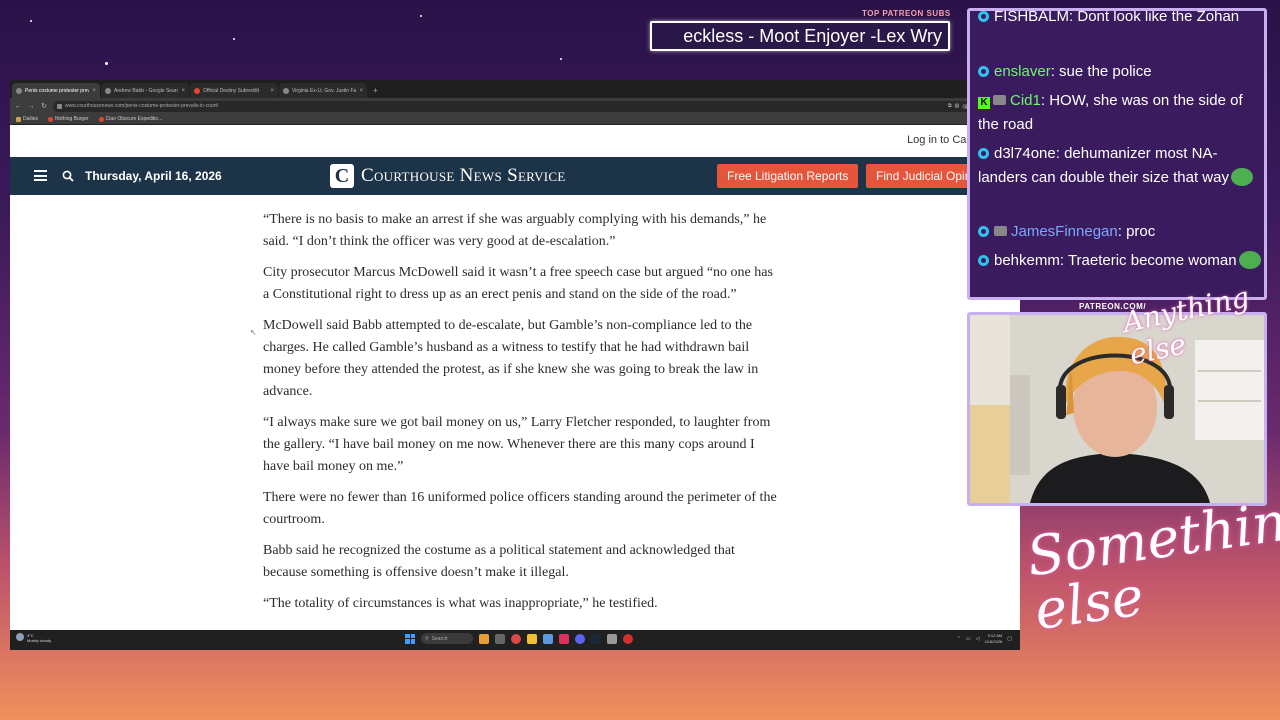 The height and width of the screenshot is (720, 1280). What do you see at coordinates (564, 638) in the screenshot?
I see `media-app-icon` at bounding box center [564, 638].